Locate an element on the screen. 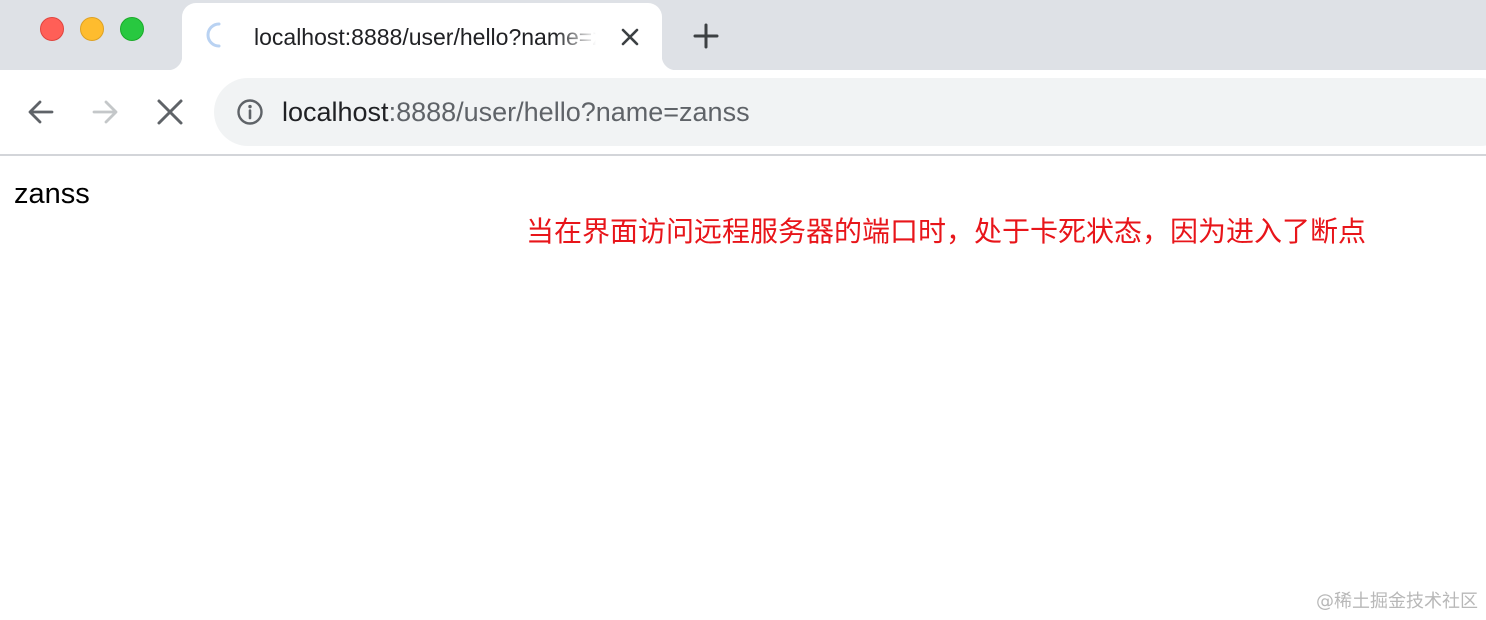  tab-title: localhost:8888/user/hello?name=zanss is located at coordinates (425, 37).